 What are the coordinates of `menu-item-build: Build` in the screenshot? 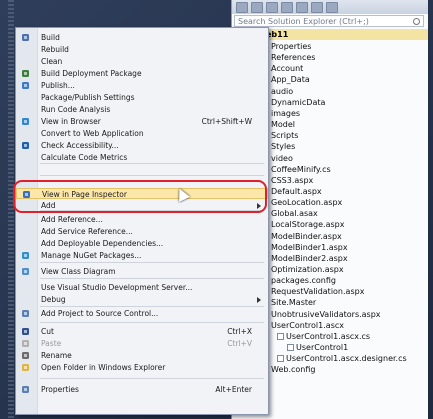 It's located at (142, 37).